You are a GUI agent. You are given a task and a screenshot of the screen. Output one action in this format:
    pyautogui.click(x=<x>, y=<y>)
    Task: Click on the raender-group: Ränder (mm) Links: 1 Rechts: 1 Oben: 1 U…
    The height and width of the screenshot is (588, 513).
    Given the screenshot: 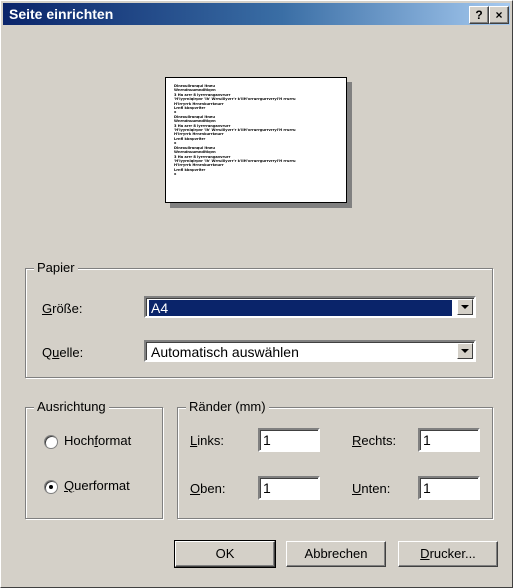 What is the action you would take?
    pyautogui.click(x=335, y=459)
    